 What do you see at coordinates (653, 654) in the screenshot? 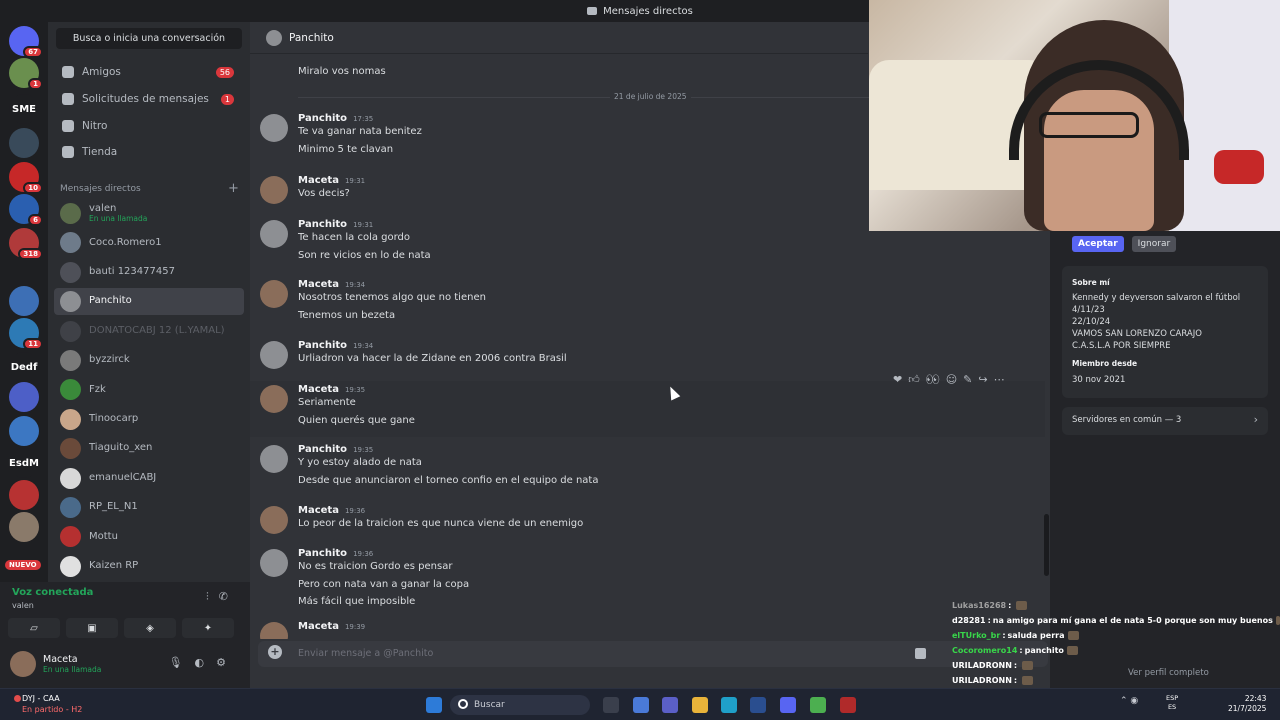
I see `message-input: + Enviar mensaje a @Panchito` at bounding box center [653, 654].